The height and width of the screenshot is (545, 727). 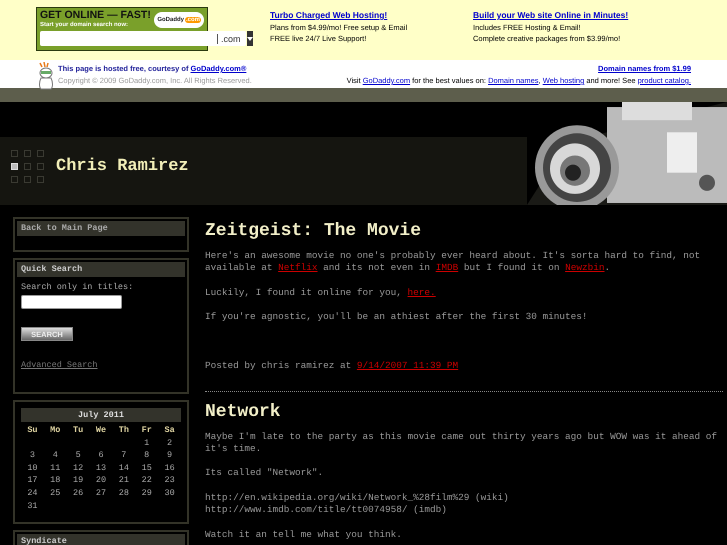 What do you see at coordinates (55, 455) in the screenshot?
I see `calendar-day: 4` at bounding box center [55, 455].